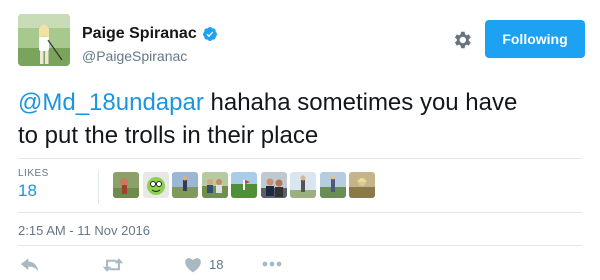  I want to click on author-name-row: Paige Spiranac, so click(150, 34).